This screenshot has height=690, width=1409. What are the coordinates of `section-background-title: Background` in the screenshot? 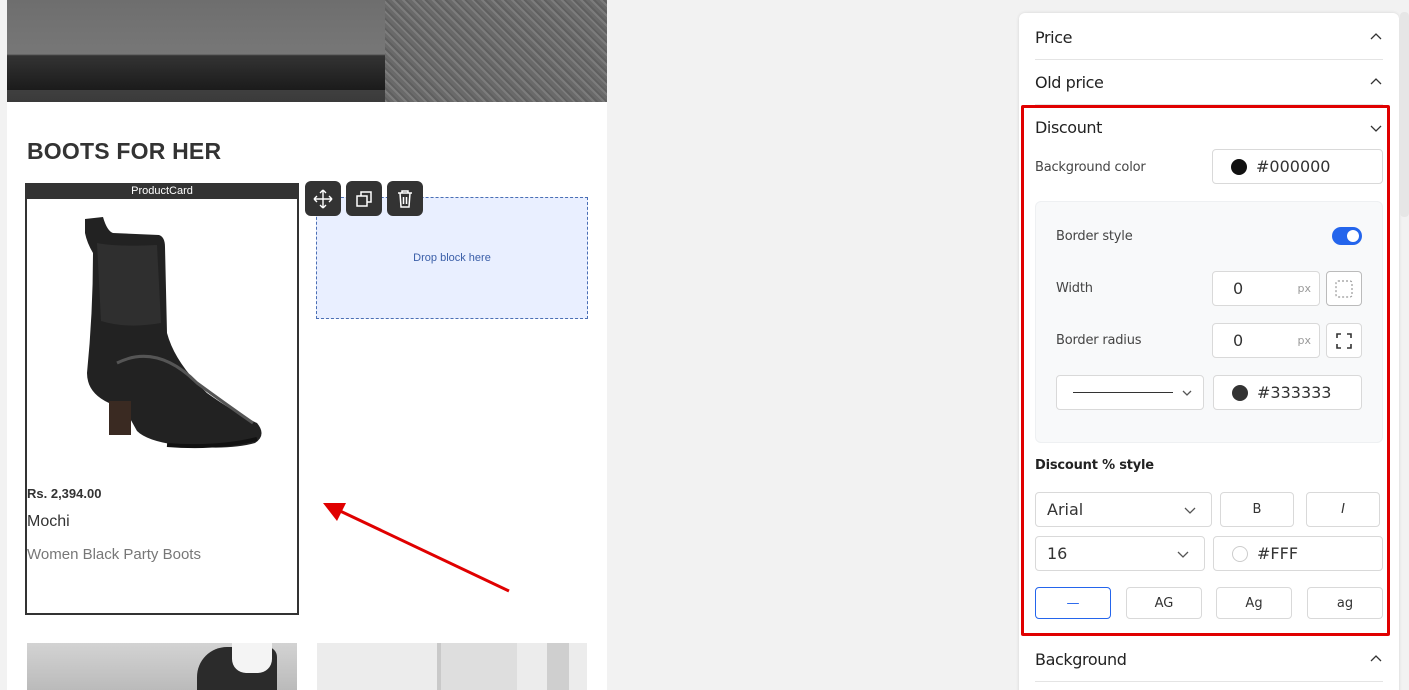 It's located at (1081, 659).